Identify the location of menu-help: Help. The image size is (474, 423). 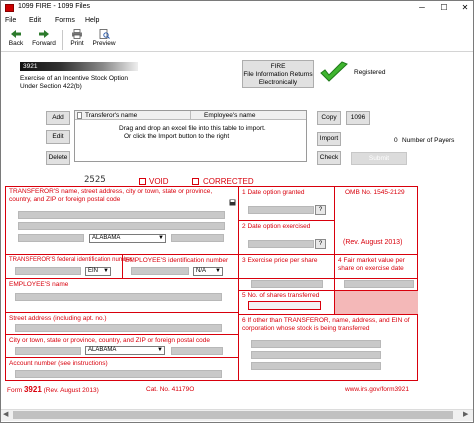
(92, 20).